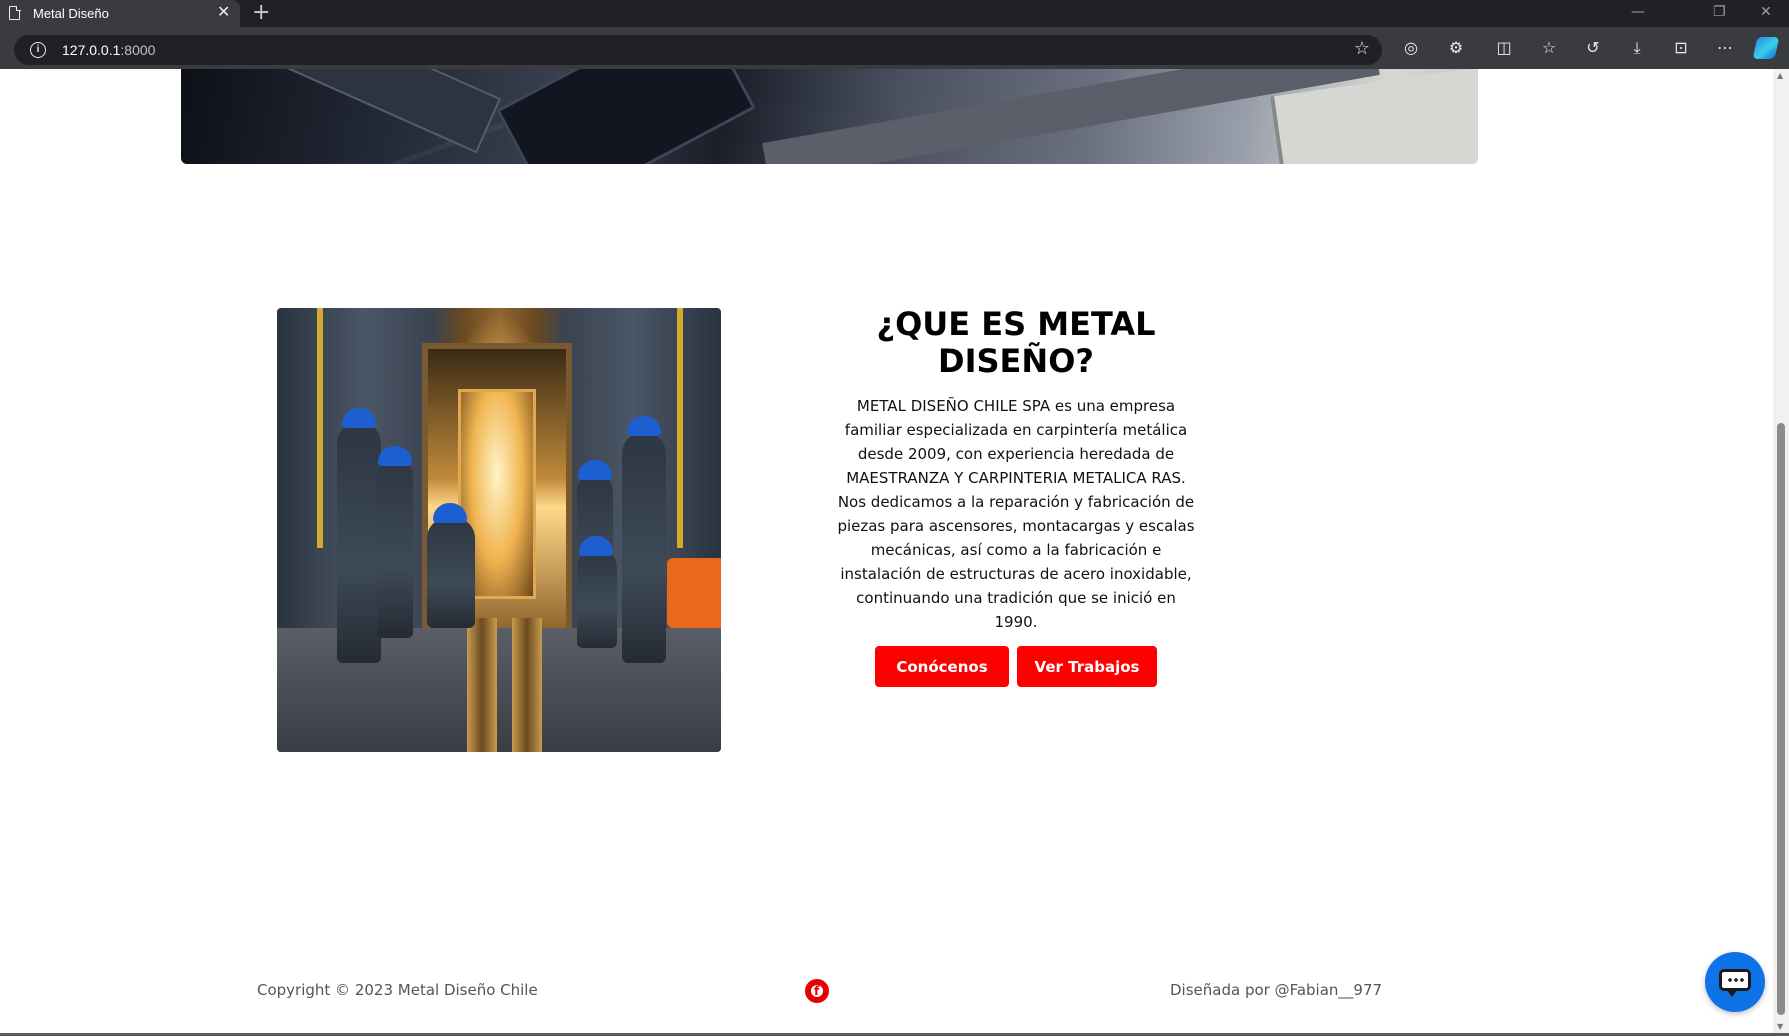  Describe the element at coordinates (817, 991) in the screenshot. I see `facebook-icon` at that location.